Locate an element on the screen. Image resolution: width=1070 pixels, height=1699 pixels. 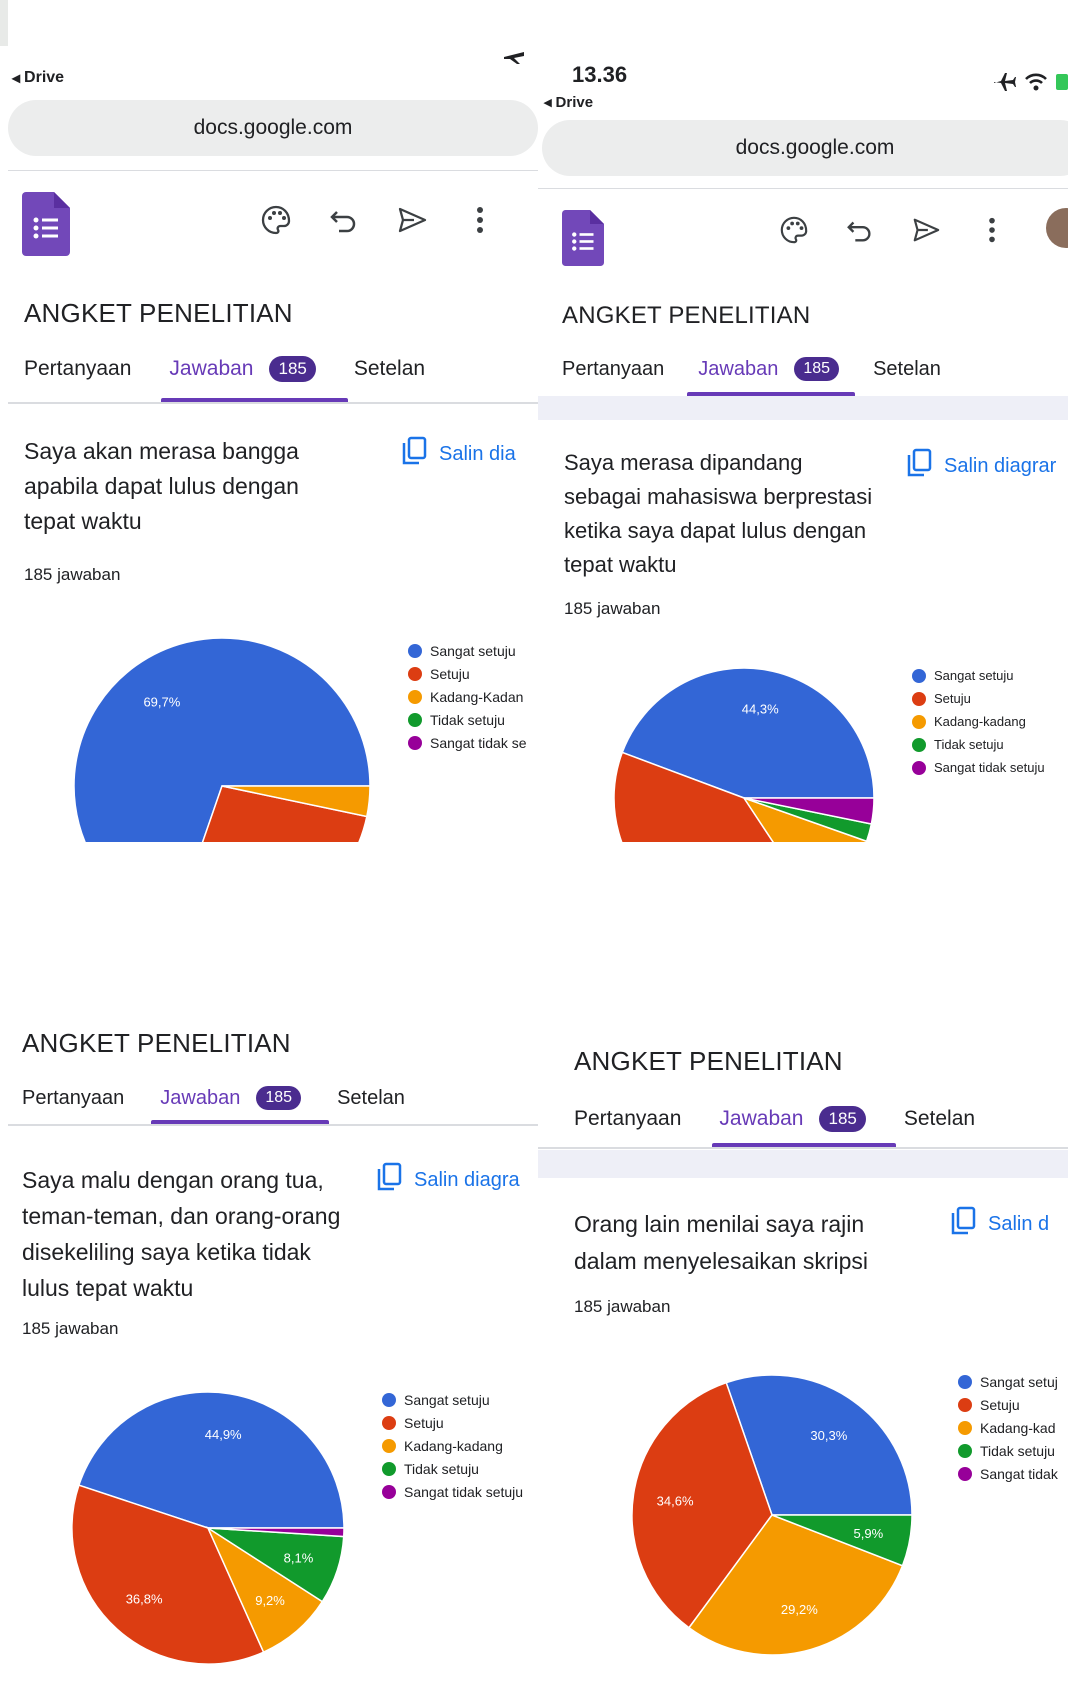
legend-item-3: Kadang-Kadan is located at coordinates (467, 696).